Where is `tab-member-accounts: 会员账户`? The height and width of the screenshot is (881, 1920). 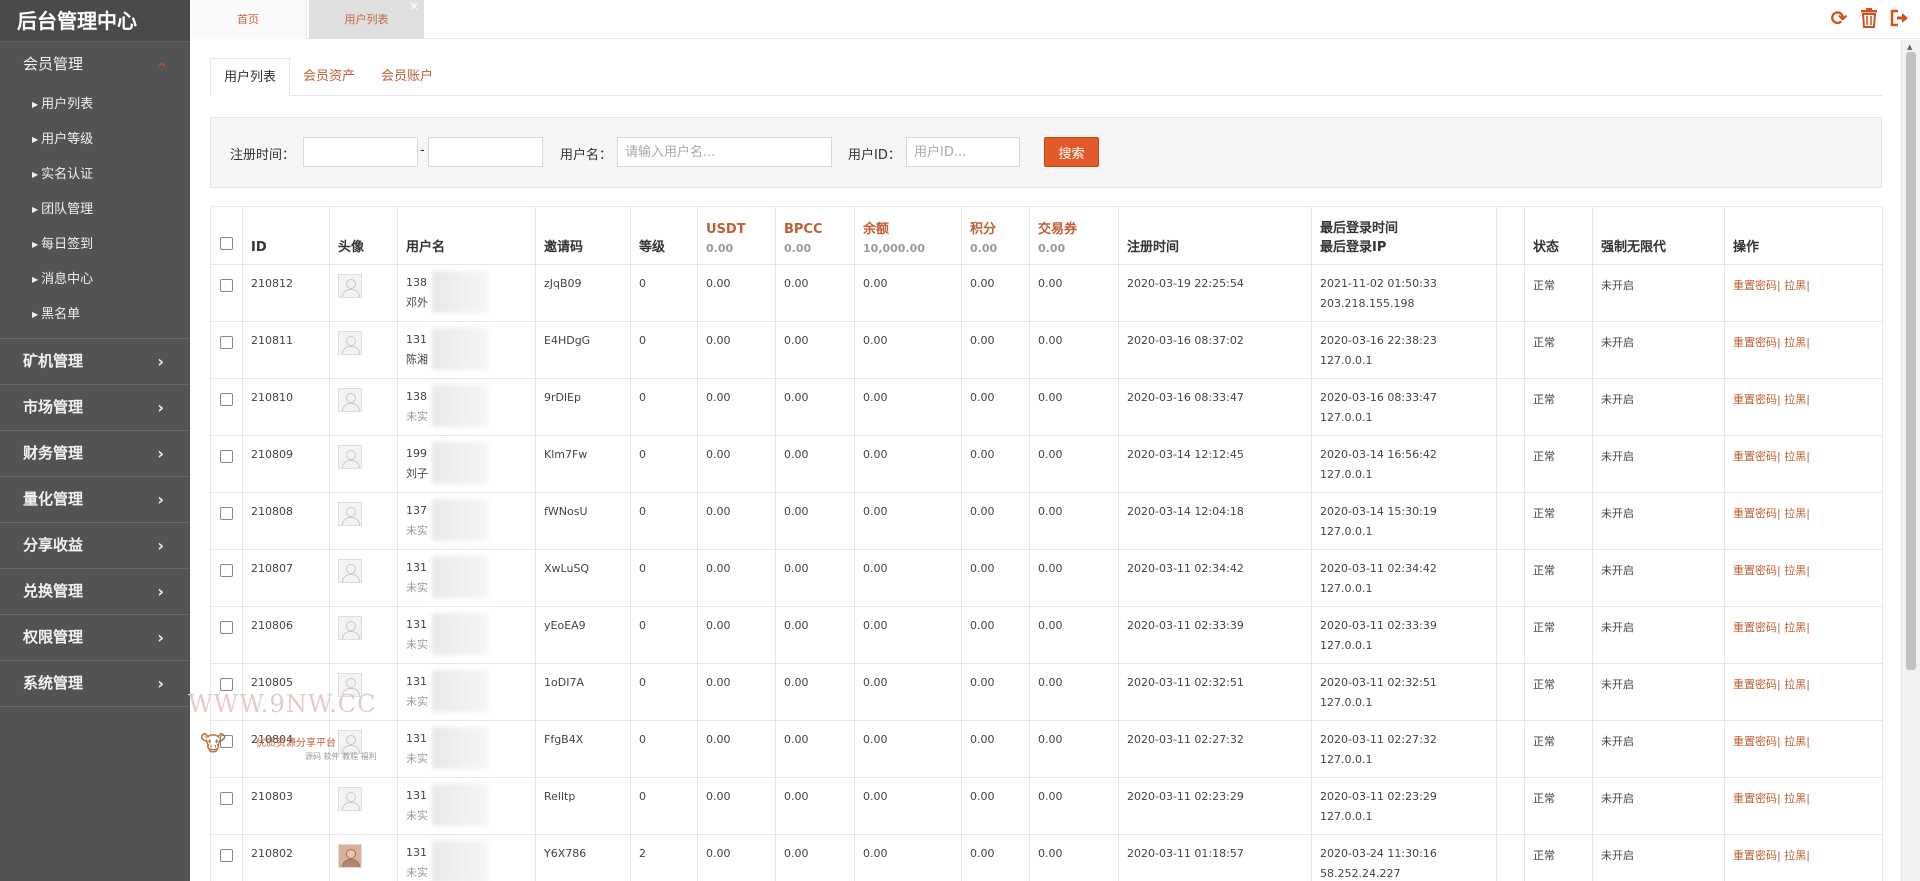
tab-member-accounts: 会员账户 is located at coordinates (407, 77).